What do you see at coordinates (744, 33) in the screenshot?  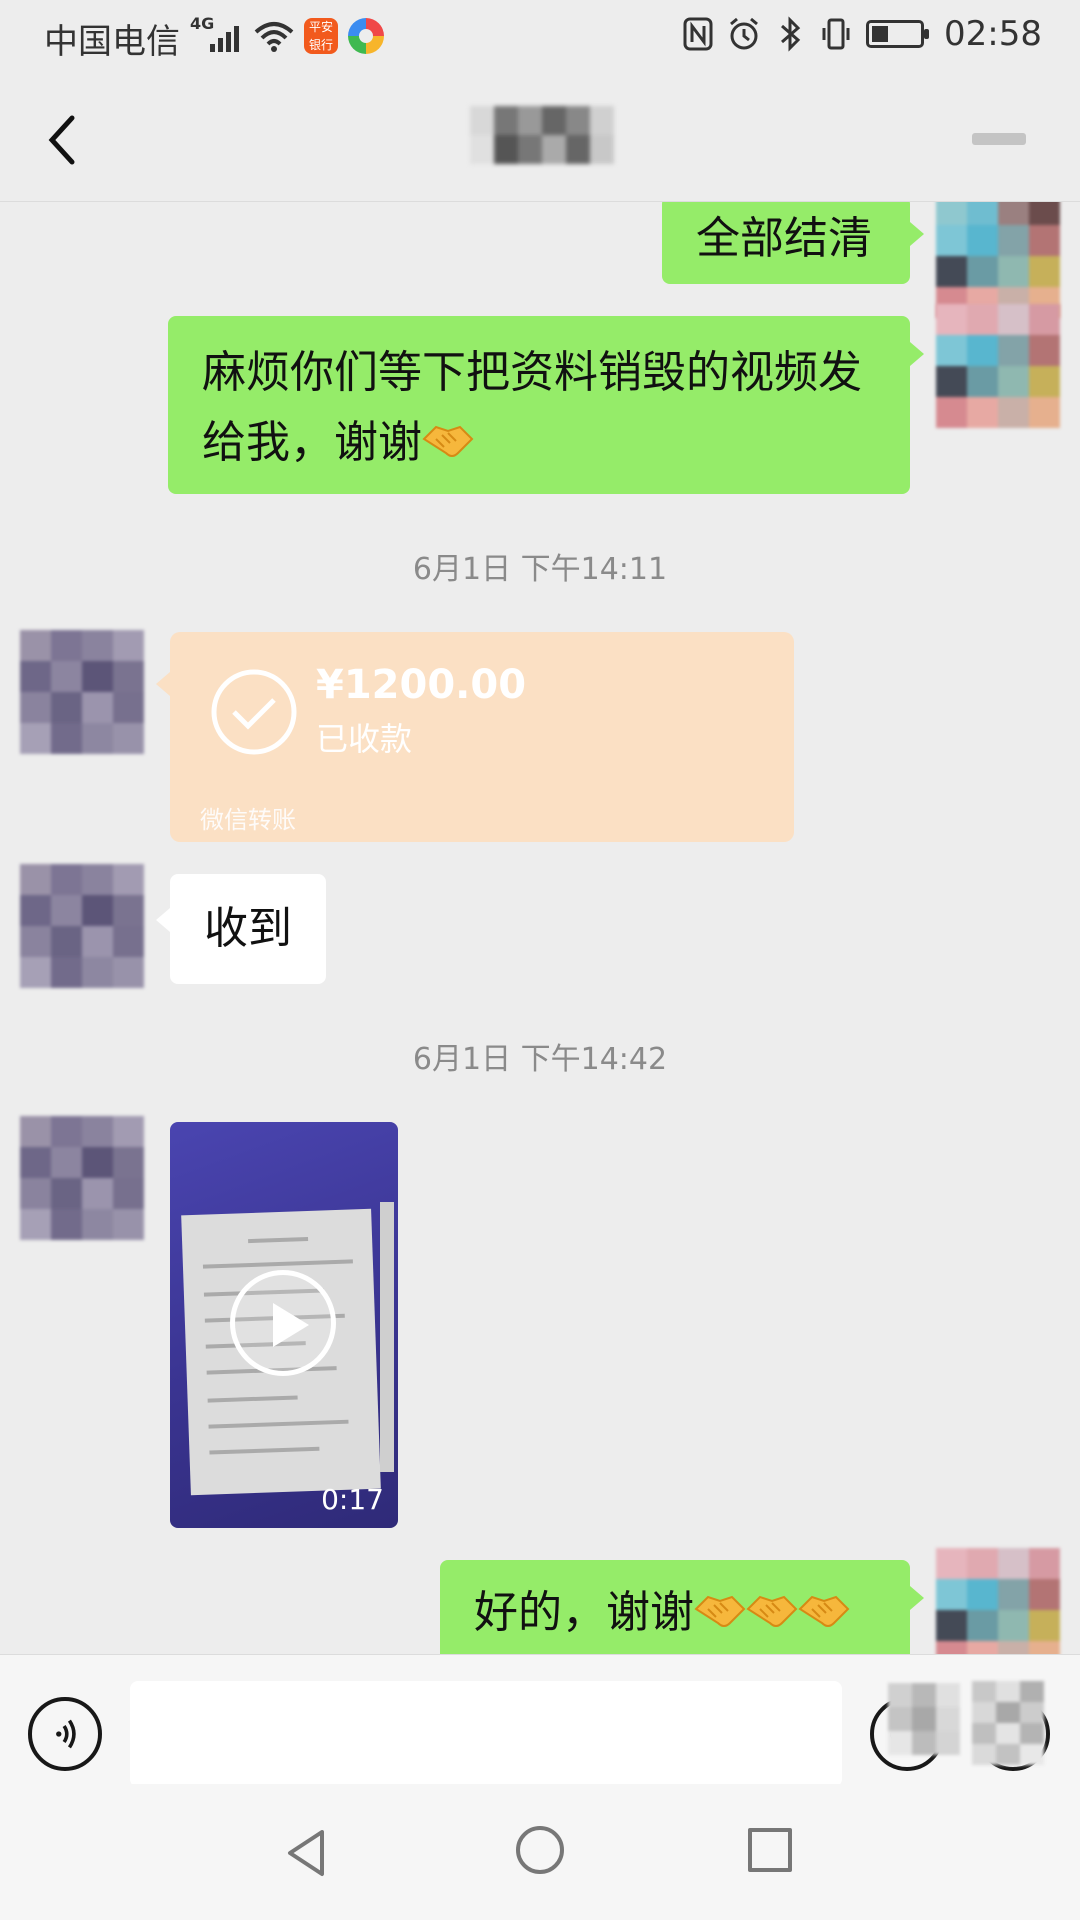 I see `alarm-icon` at bounding box center [744, 33].